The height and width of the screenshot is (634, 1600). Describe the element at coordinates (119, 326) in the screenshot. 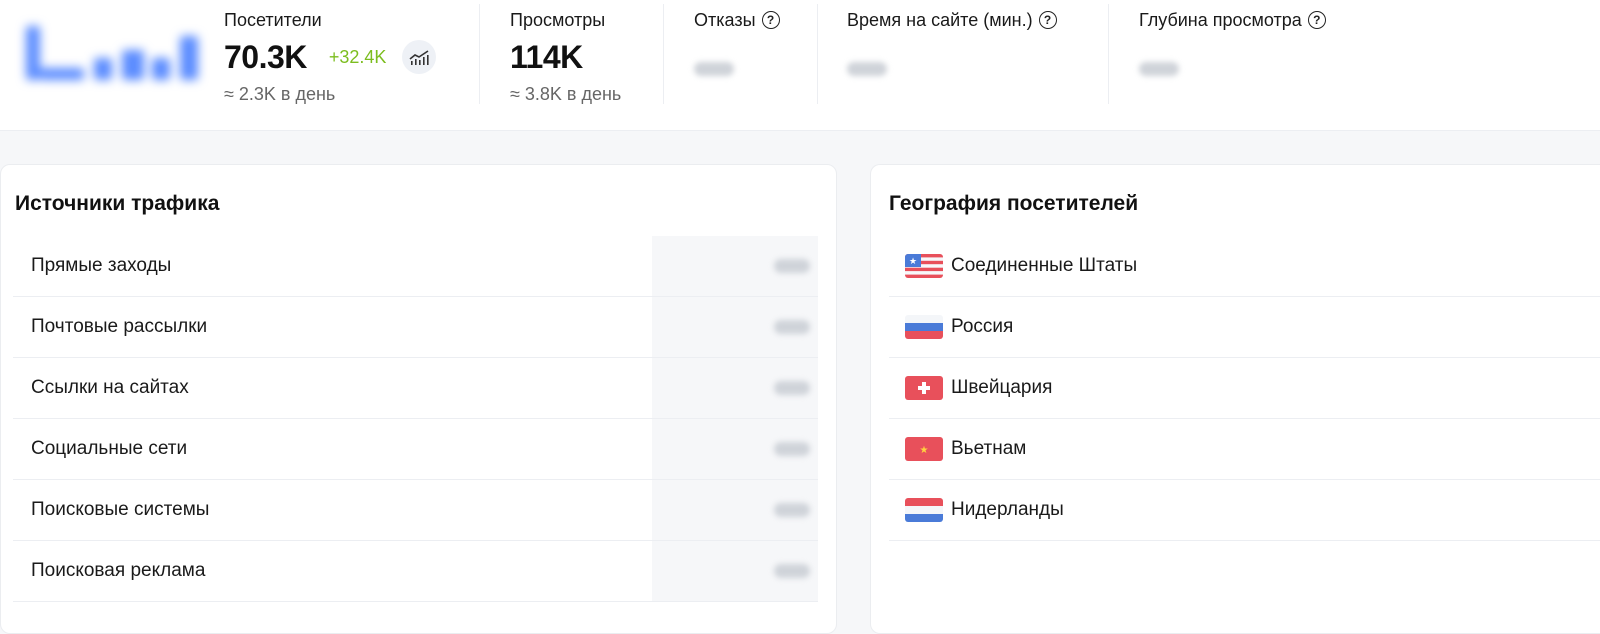

I see `source-label: Почтовые рассылки` at that location.